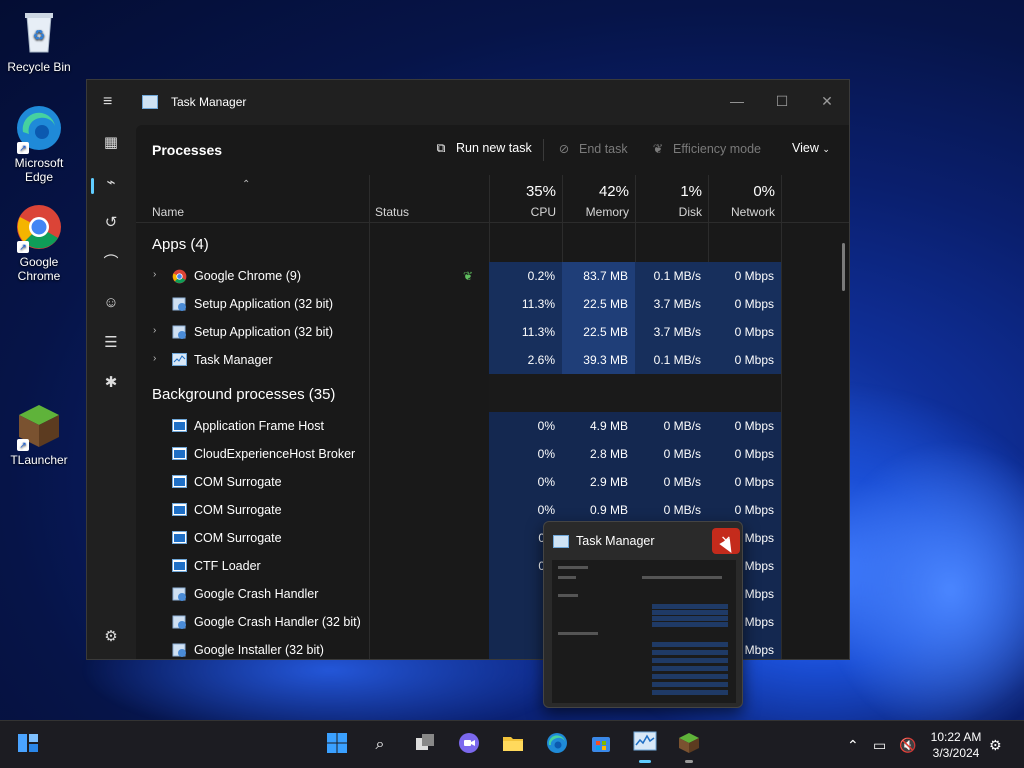  What do you see at coordinates (111, 637) in the screenshot?
I see `settings-gear-icon: ⚙` at bounding box center [111, 637].